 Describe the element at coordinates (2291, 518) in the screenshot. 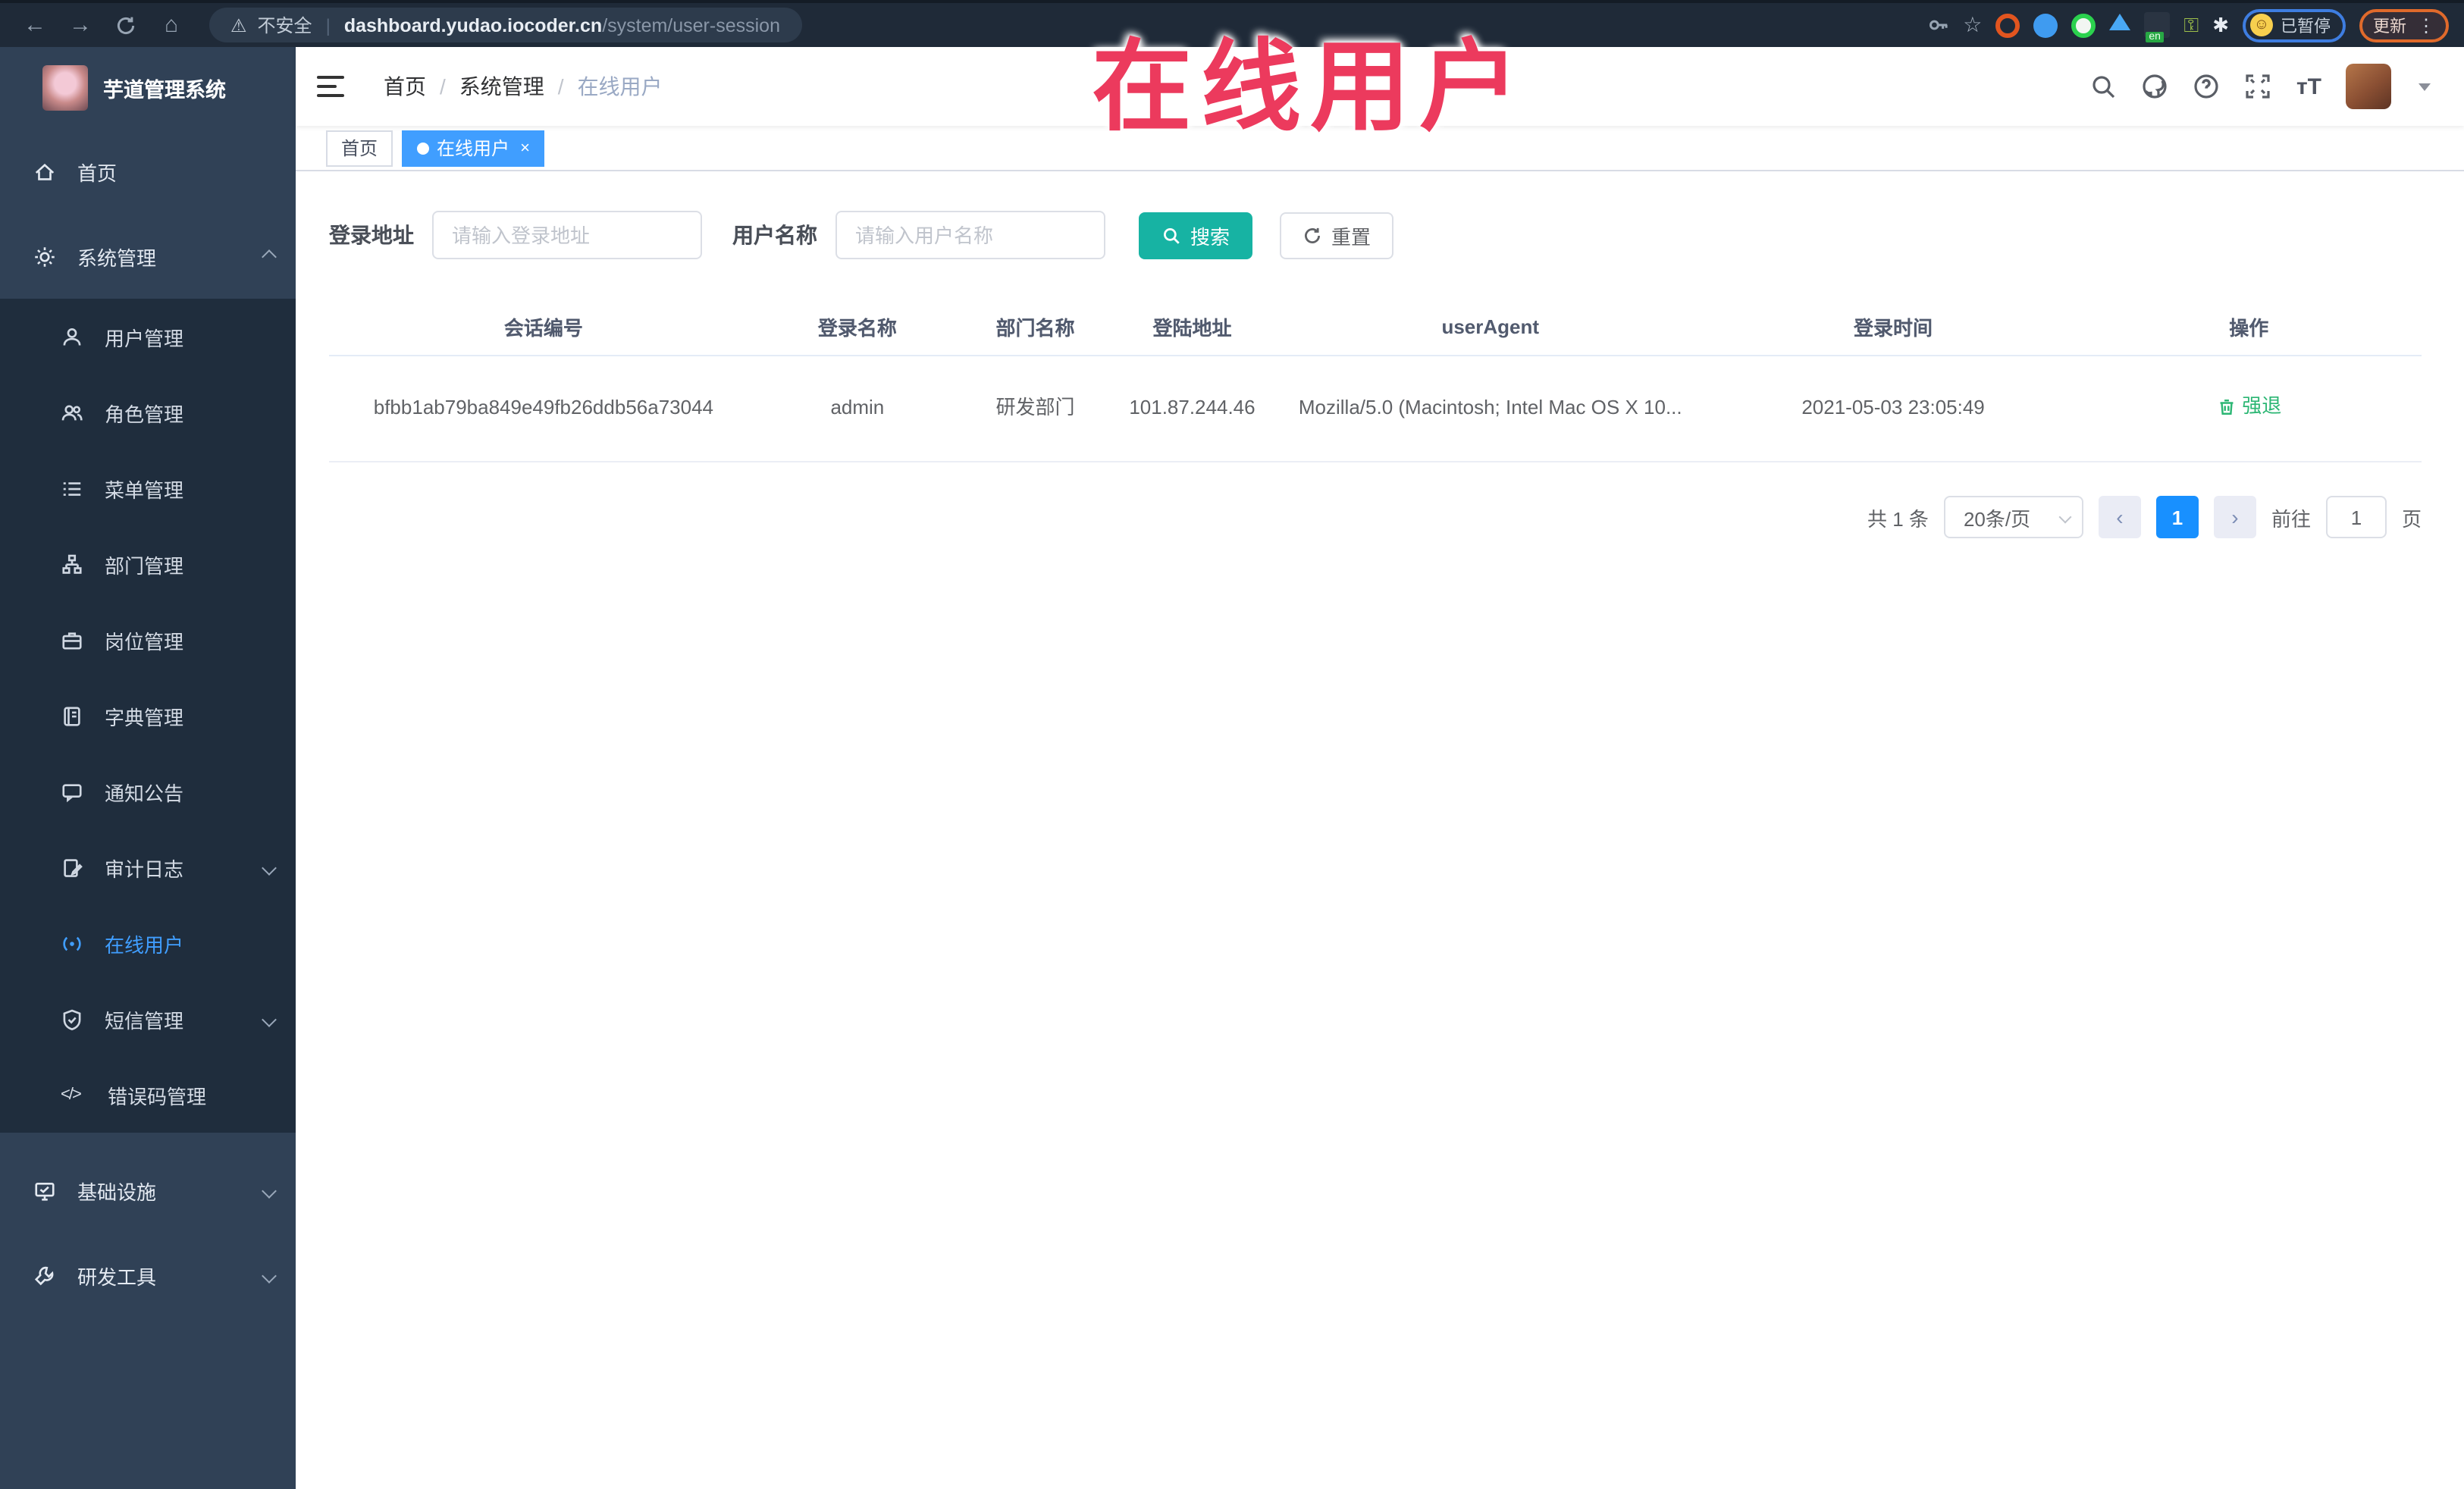

I see `goto-label: 前往` at that location.